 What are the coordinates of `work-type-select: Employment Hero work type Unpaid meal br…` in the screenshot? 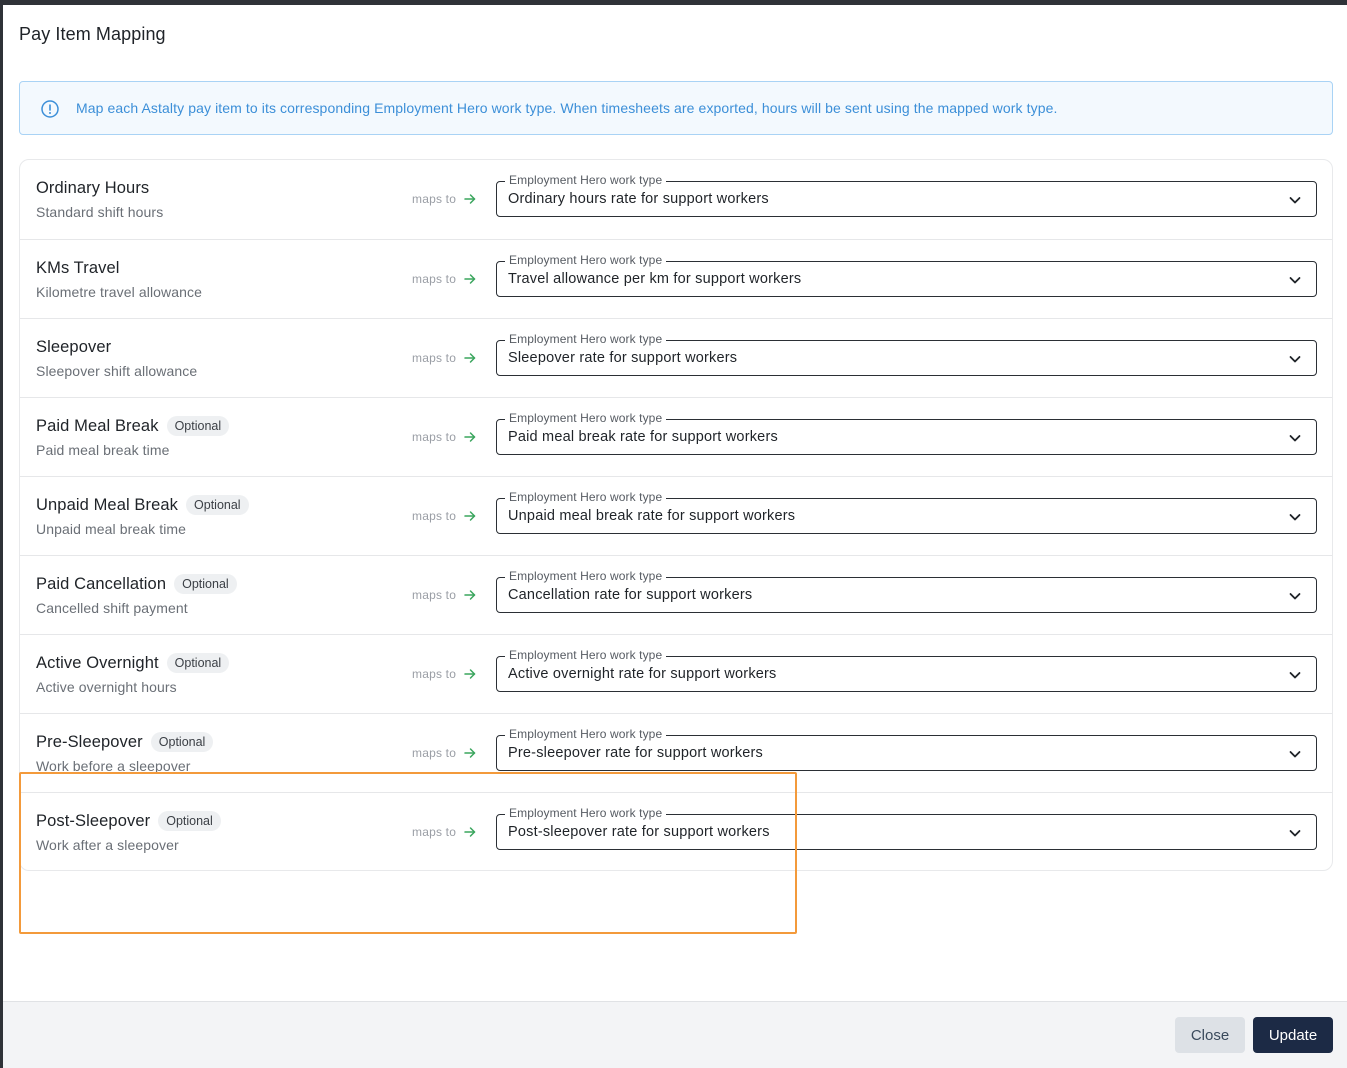 It's located at (906, 512).